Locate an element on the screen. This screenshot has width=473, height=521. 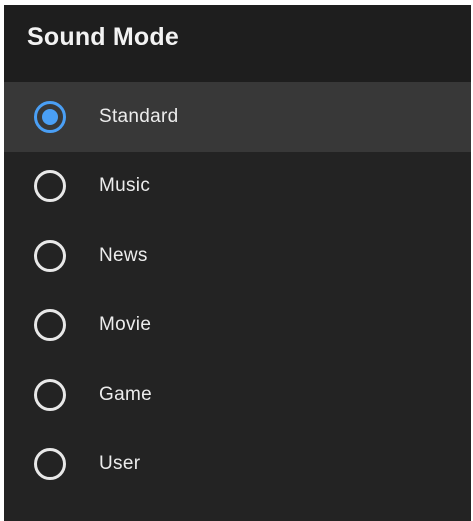
option-label: News is located at coordinates (123, 255).